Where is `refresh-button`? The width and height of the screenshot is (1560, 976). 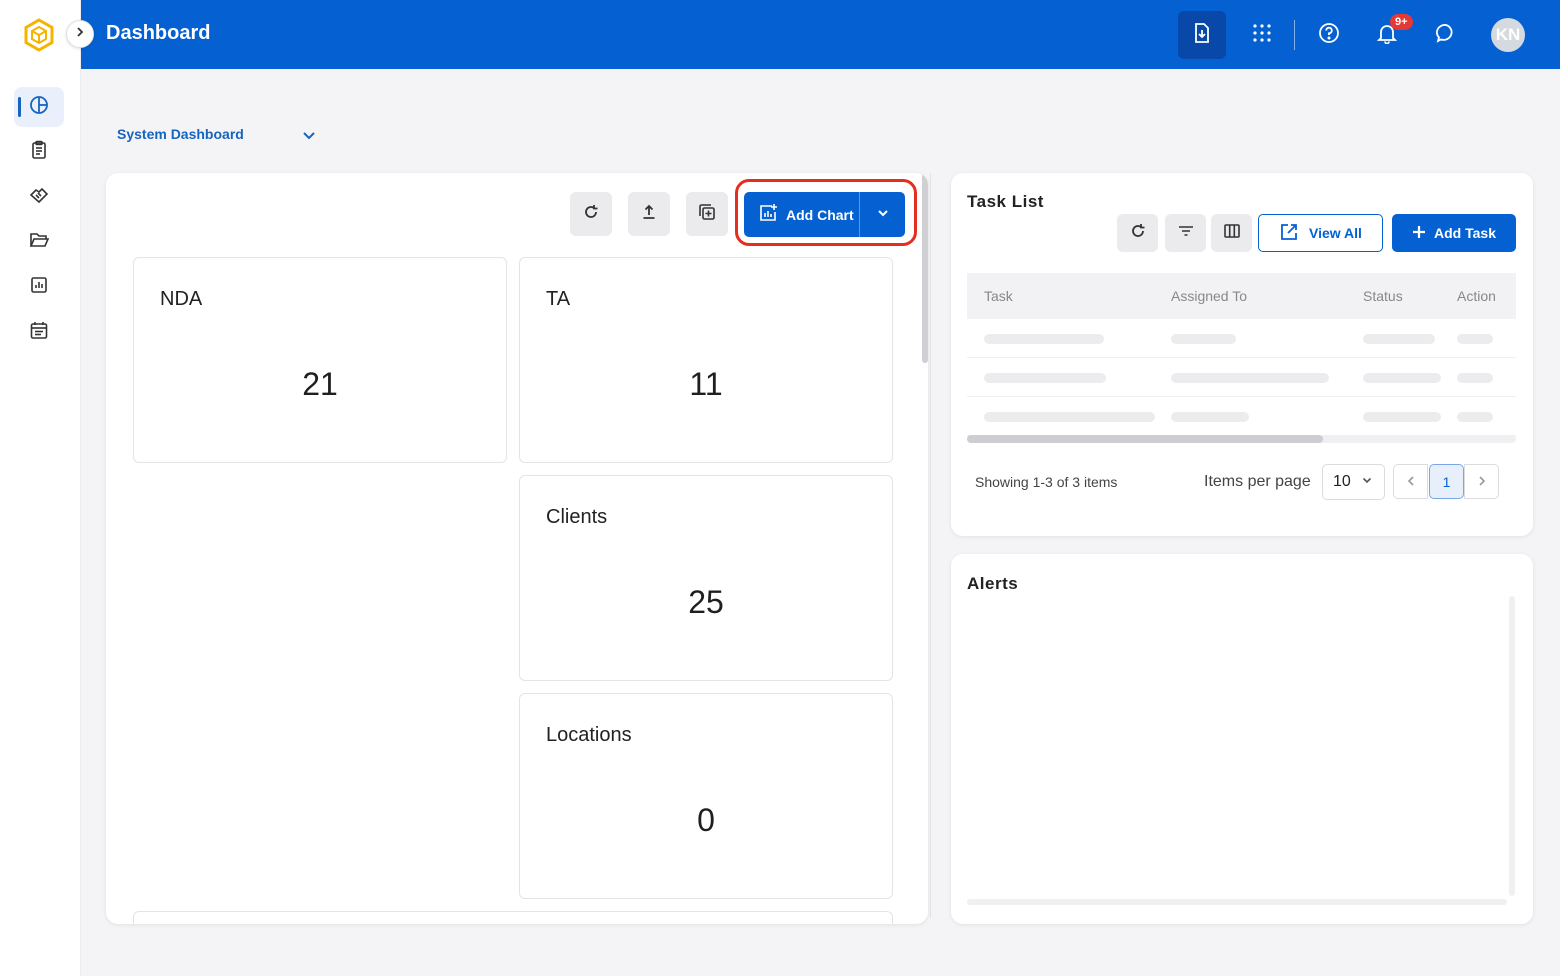
refresh-button is located at coordinates (591, 214).